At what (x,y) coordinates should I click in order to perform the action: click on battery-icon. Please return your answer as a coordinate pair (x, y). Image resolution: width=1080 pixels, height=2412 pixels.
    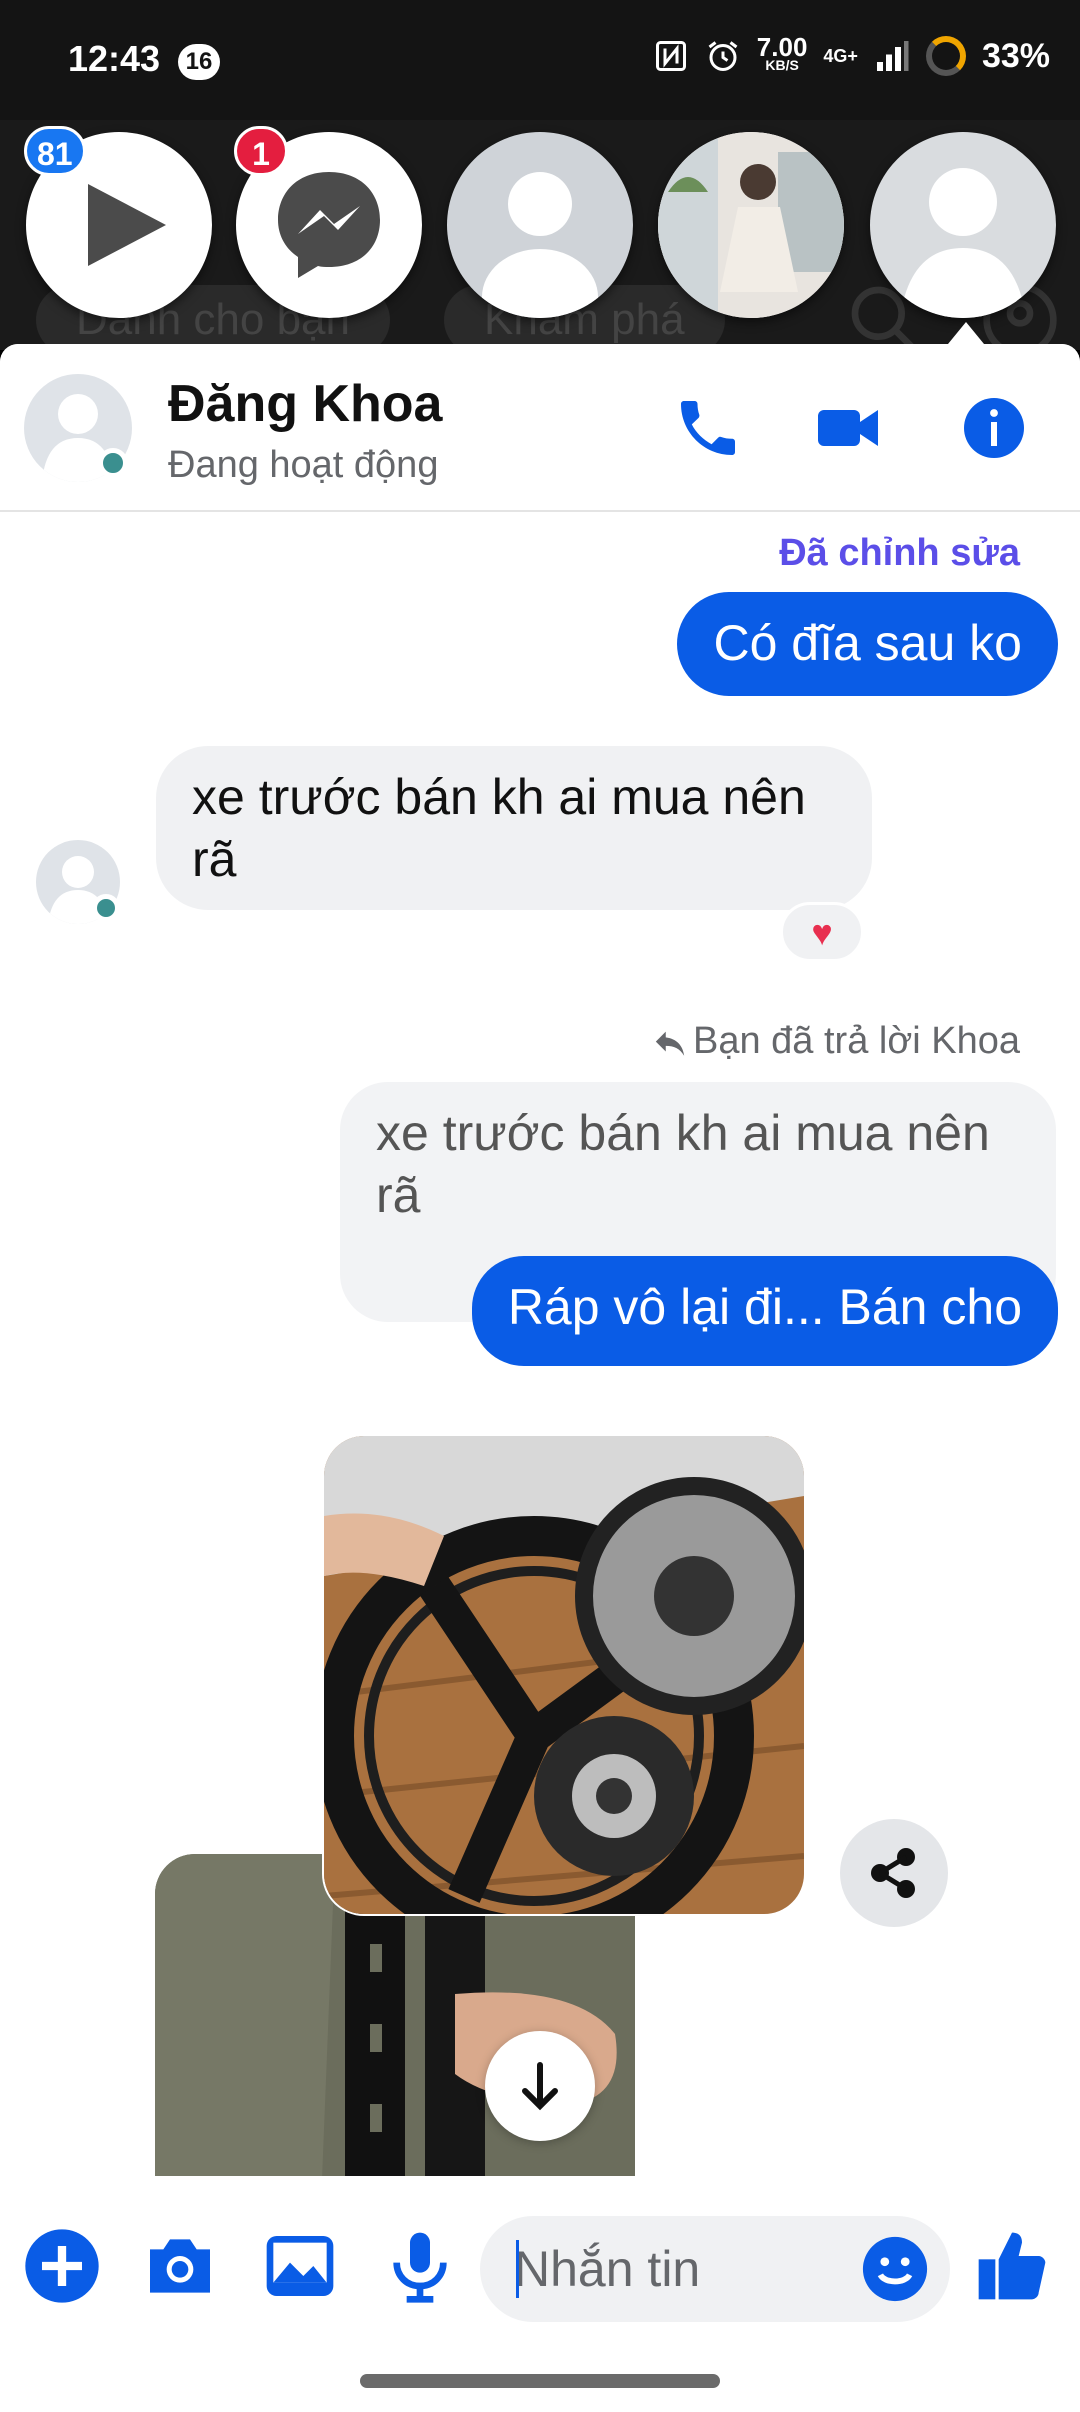
    Looking at the image, I should click on (945, 56).